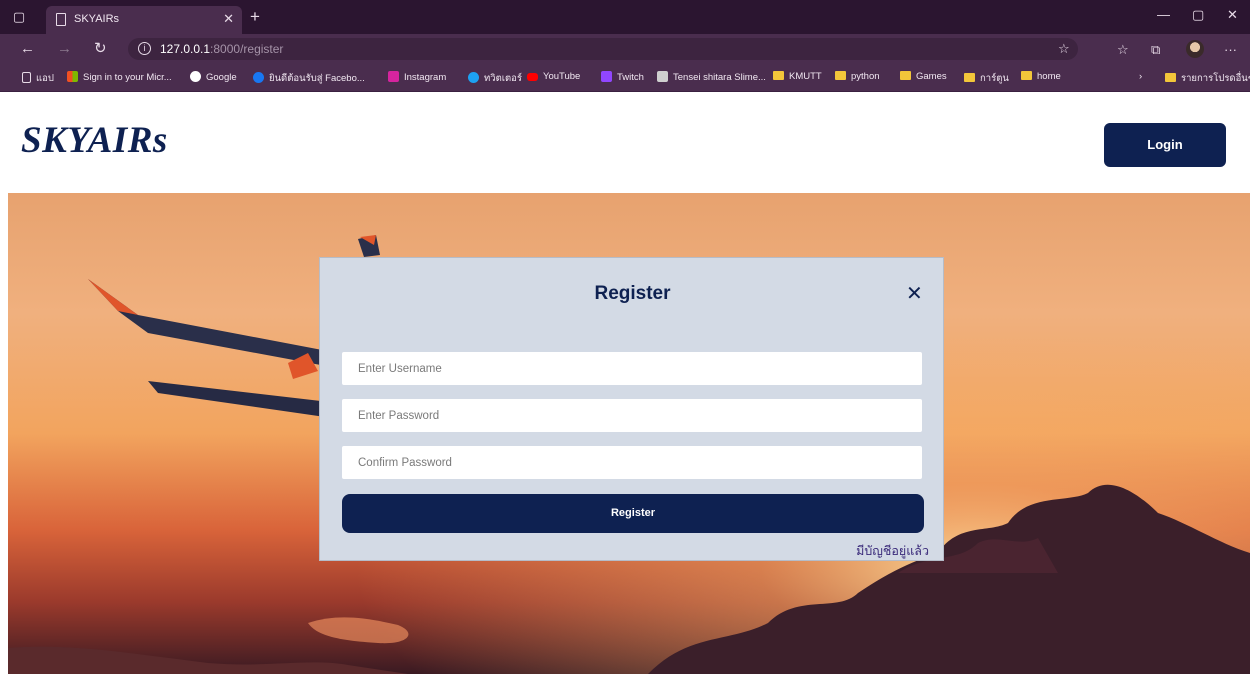 The height and width of the screenshot is (674, 1250). What do you see at coordinates (258, 77) in the screenshot?
I see `facebook-icon` at bounding box center [258, 77].